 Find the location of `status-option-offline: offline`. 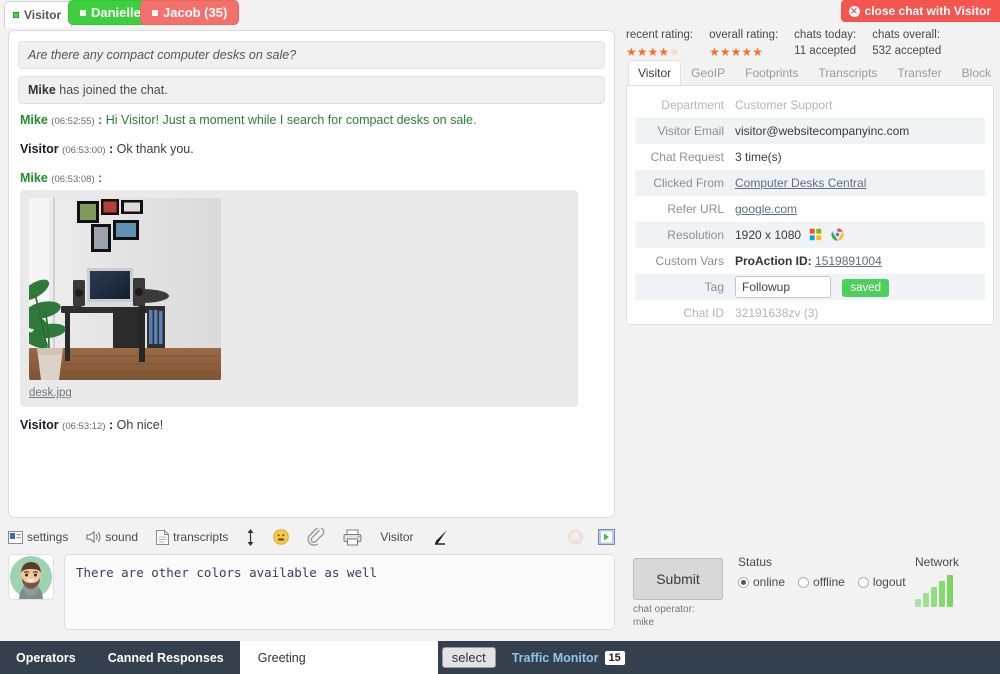

status-option-offline: offline is located at coordinates (821, 582).